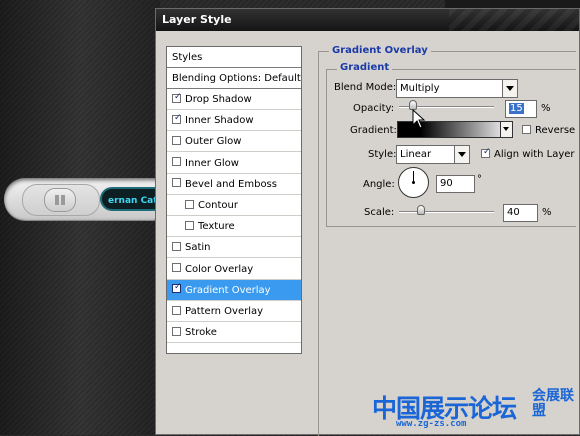 The width and height of the screenshot is (580, 436). I want to click on style-item-pattern-overlay: Pattern Overlay, so click(234, 311).